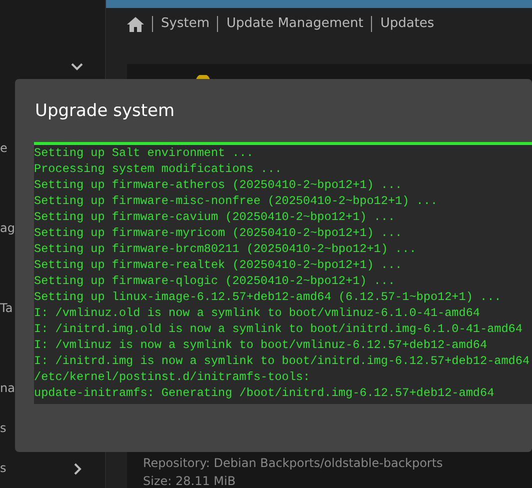  What do you see at coordinates (261, 345) in the screenshot?
I see `log-line: I: /vmlinuz is now a symlink to boot/vmlinuz-6.12.57+deb12-amd64` at bounding box center [261, 345].